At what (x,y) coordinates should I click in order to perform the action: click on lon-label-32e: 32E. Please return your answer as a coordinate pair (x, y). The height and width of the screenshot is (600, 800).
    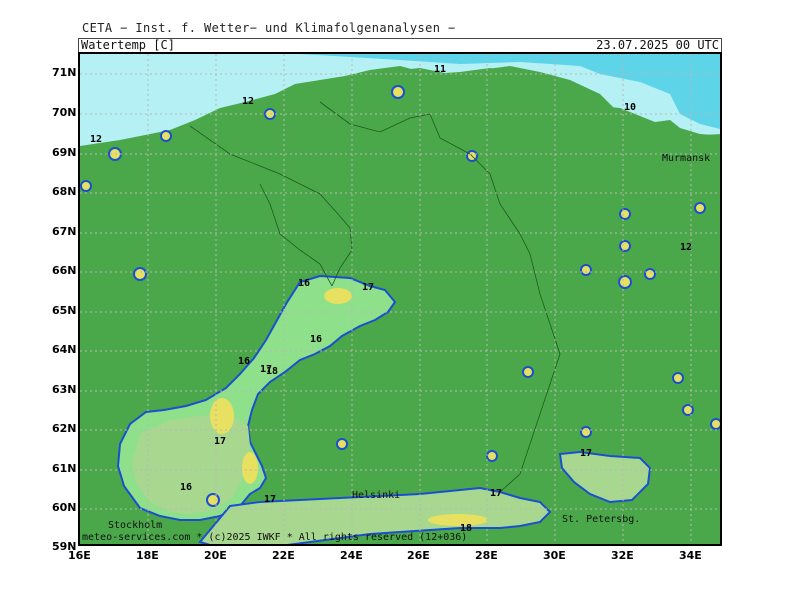
    Looking at the image, I should click on (622, 555).